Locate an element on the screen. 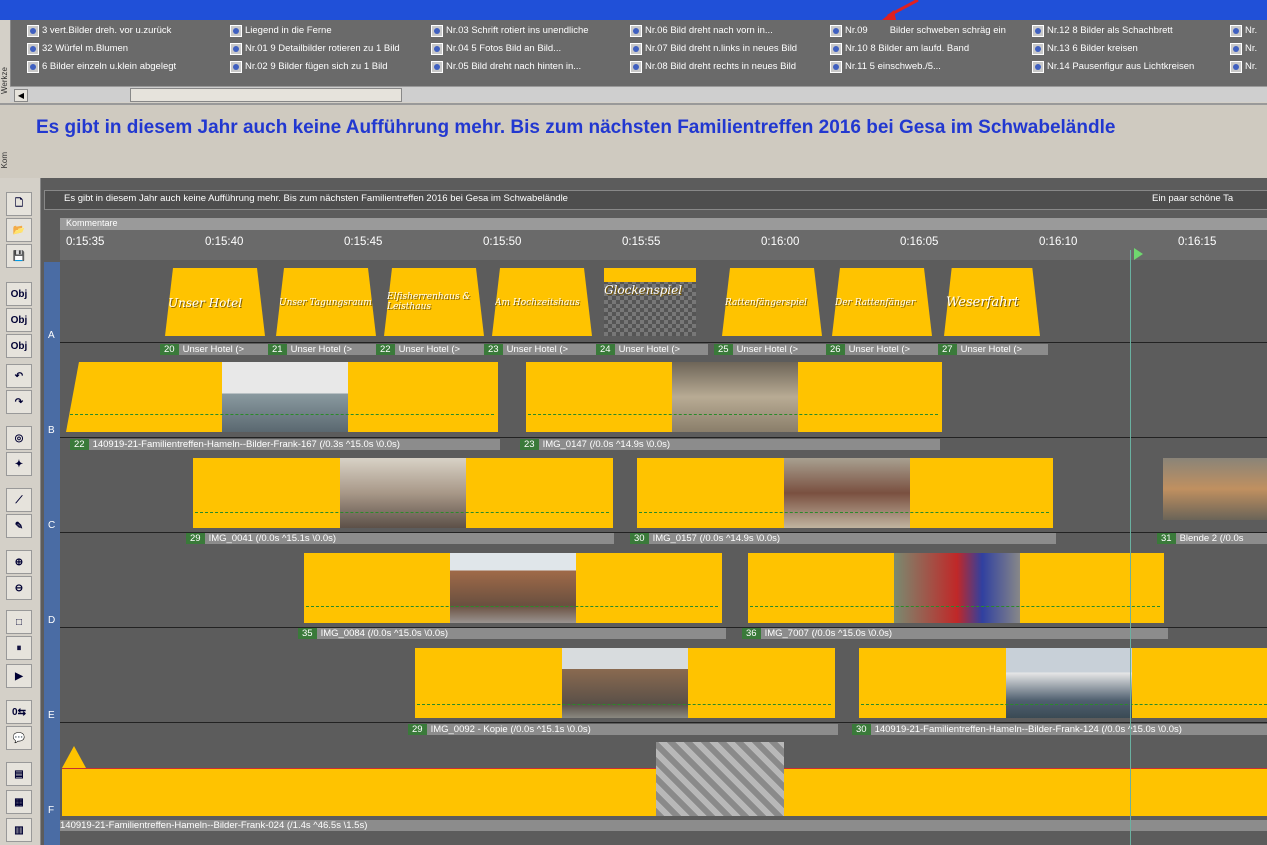 The image size is (1267, 845). comments-track is located at coordinates (663, 224).